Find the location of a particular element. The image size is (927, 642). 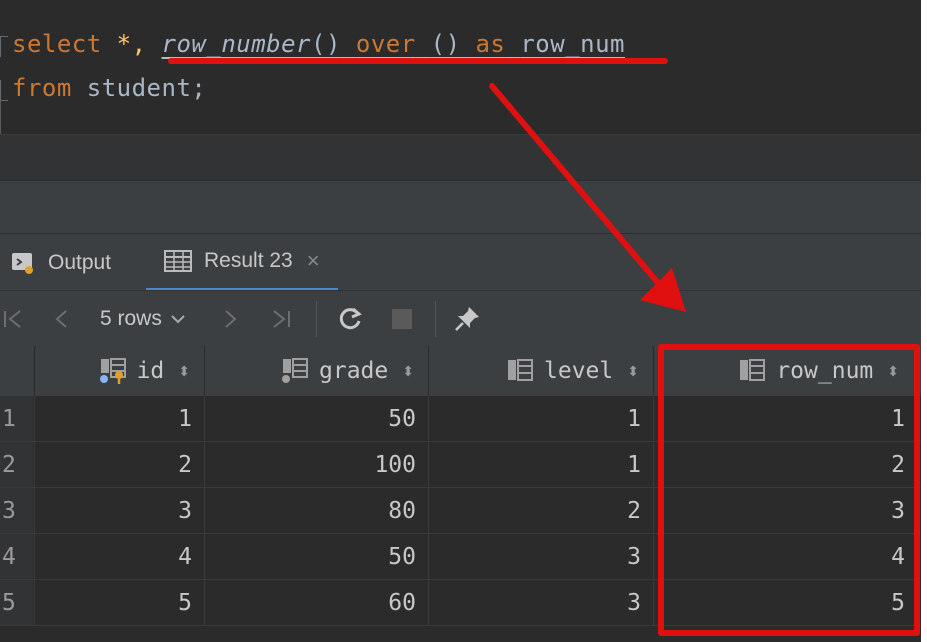

tab-output-label: Output is located at coordinates (80, 262).